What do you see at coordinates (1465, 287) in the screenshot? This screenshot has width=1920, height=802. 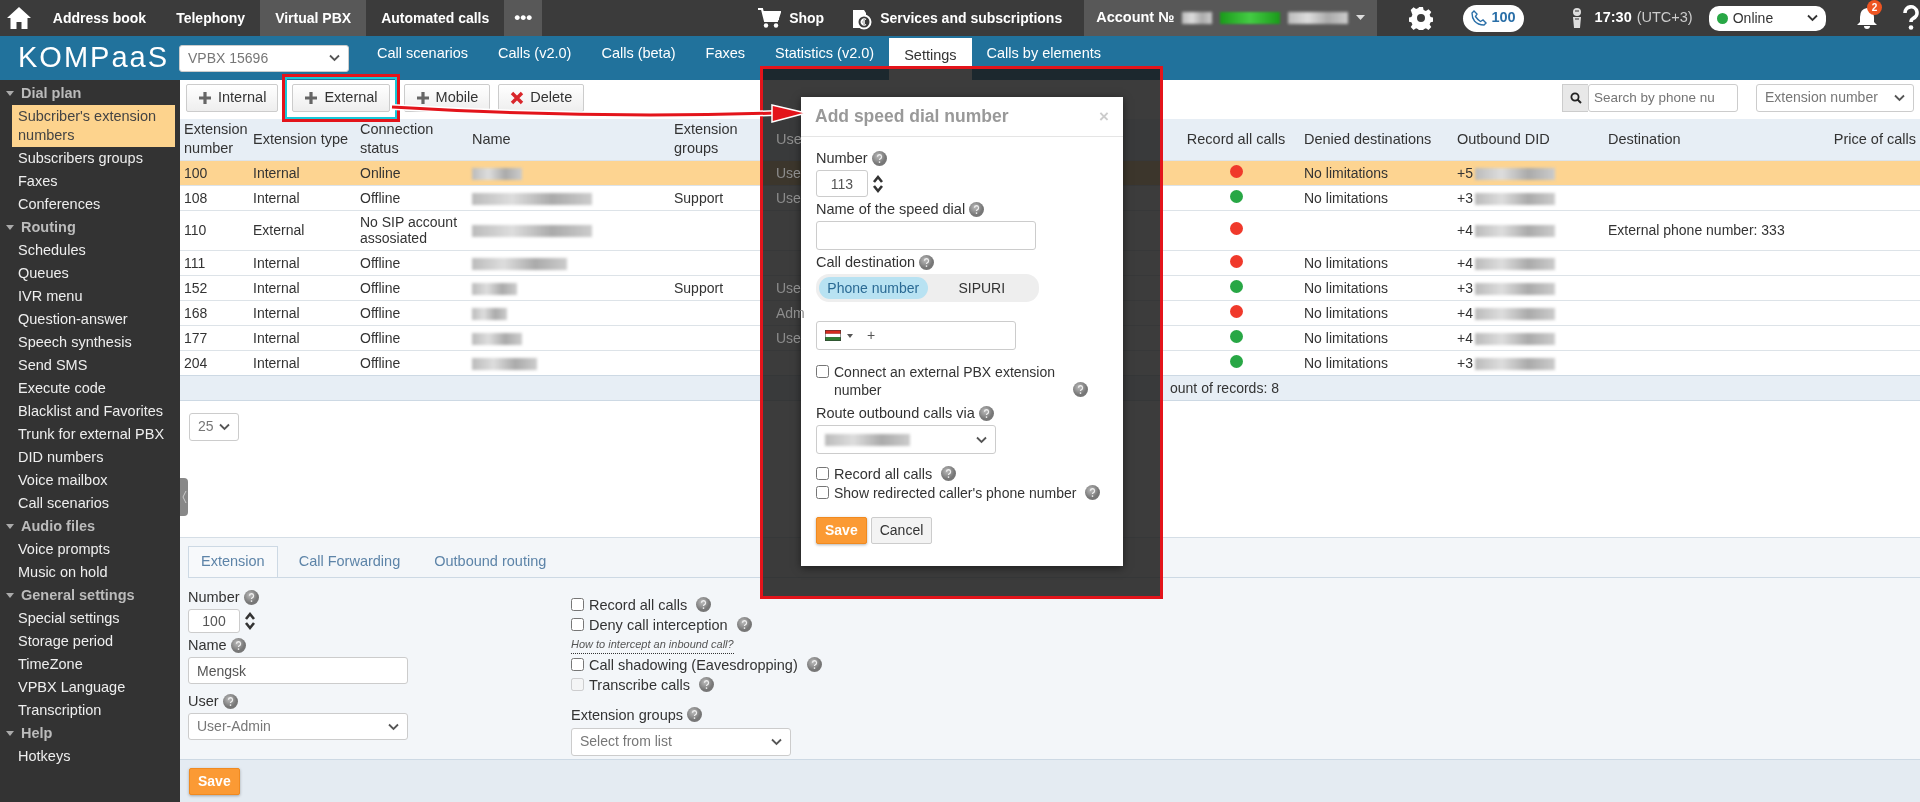 I see `table-cell: +3` at bounding box center [1465, 287].